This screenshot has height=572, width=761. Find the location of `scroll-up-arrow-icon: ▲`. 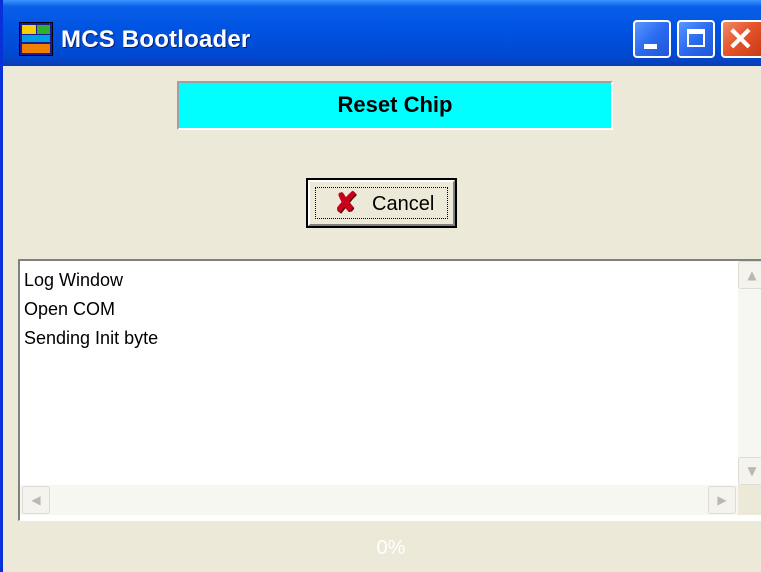

scroll-up-arrow-icon: ▲ is located at coordinates (749, 275).